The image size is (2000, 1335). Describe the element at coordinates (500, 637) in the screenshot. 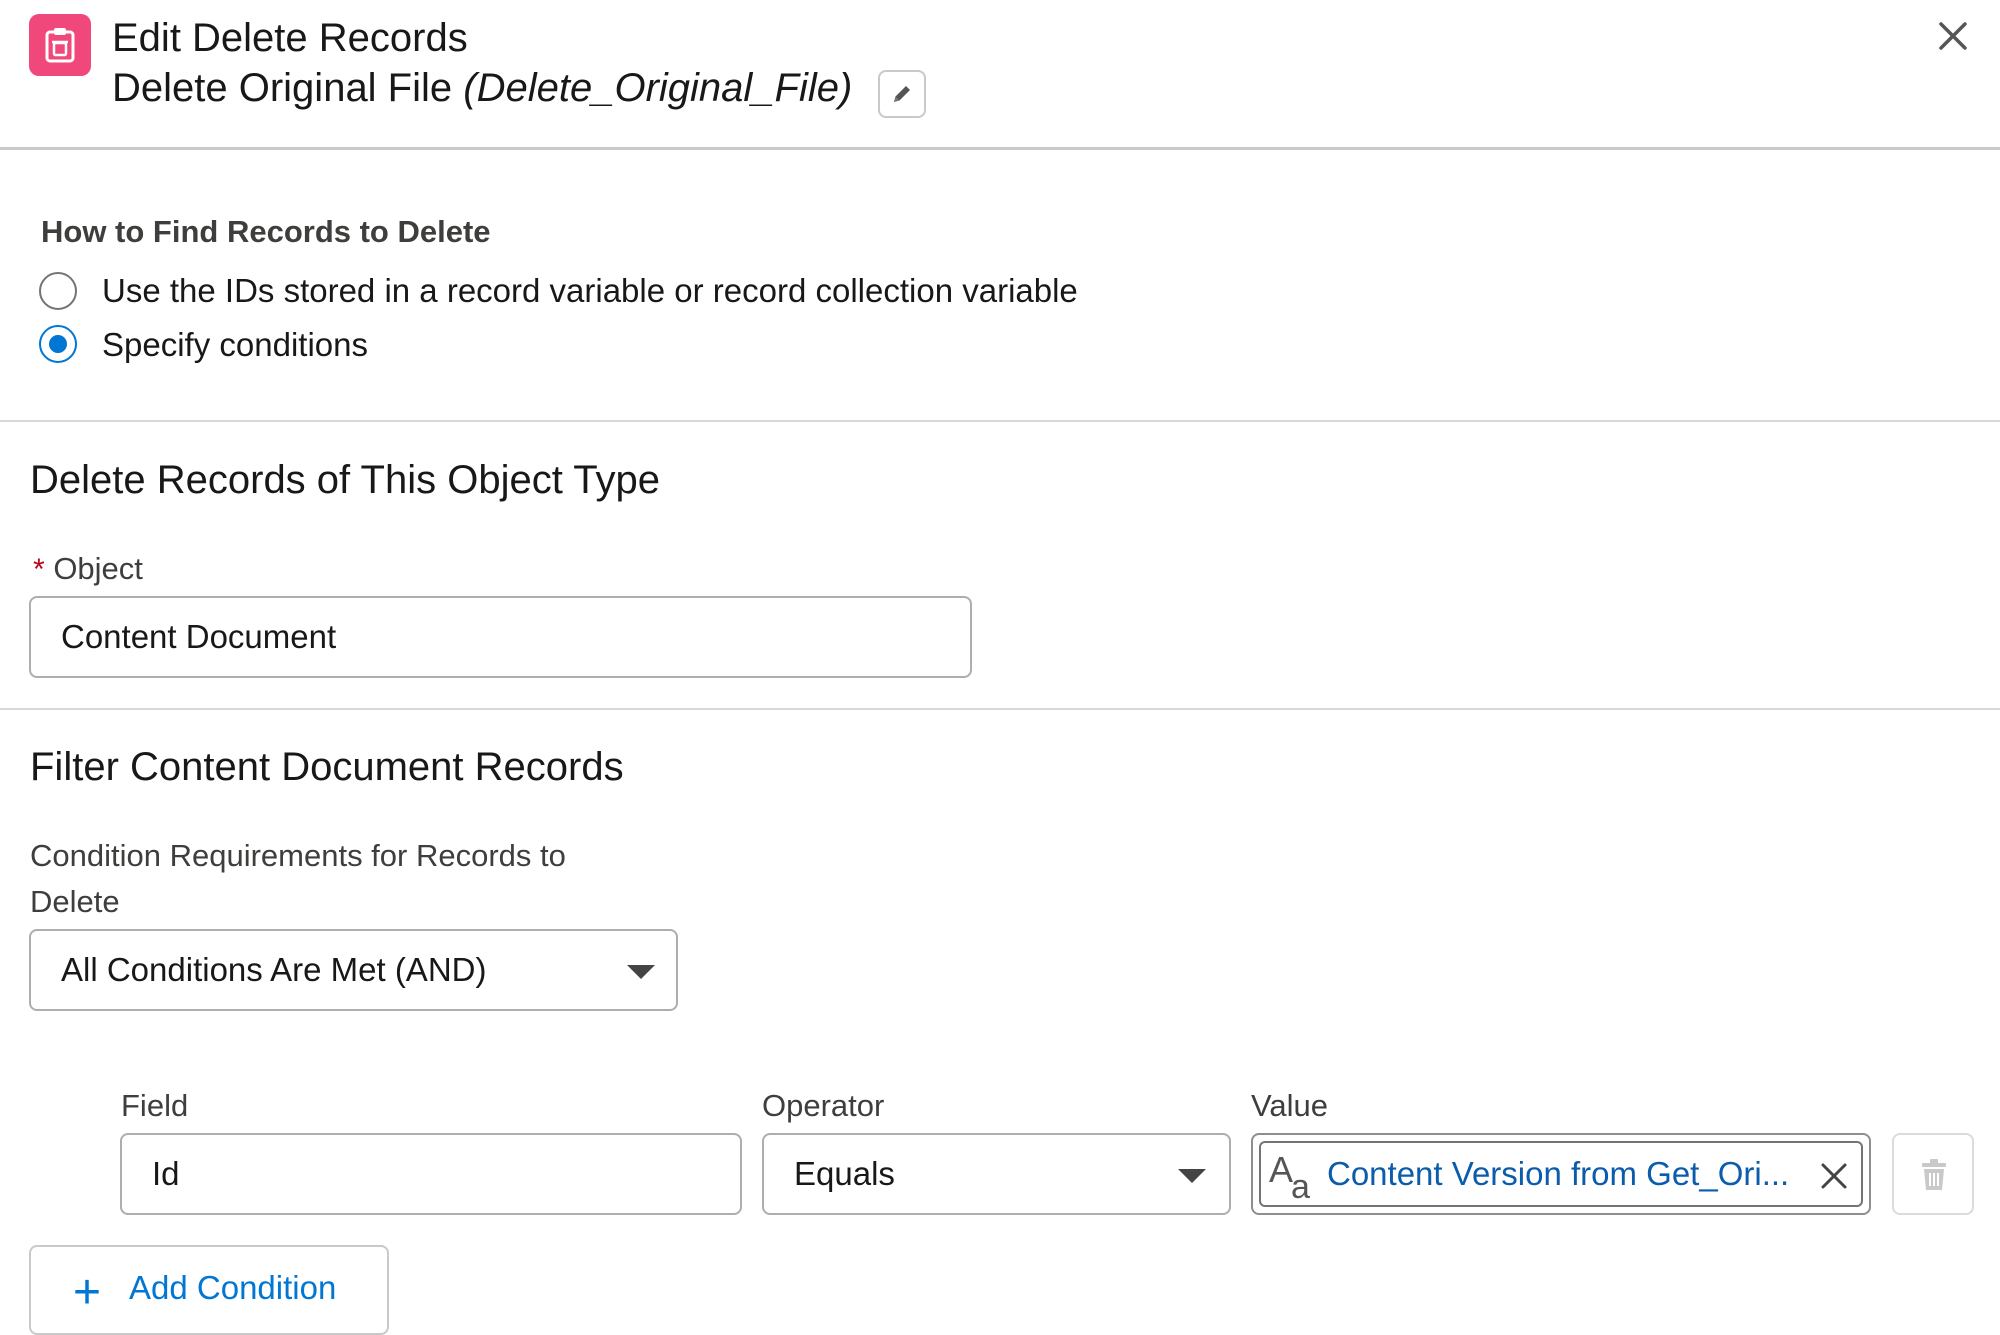

I see `object-input: Content Document` at that location.